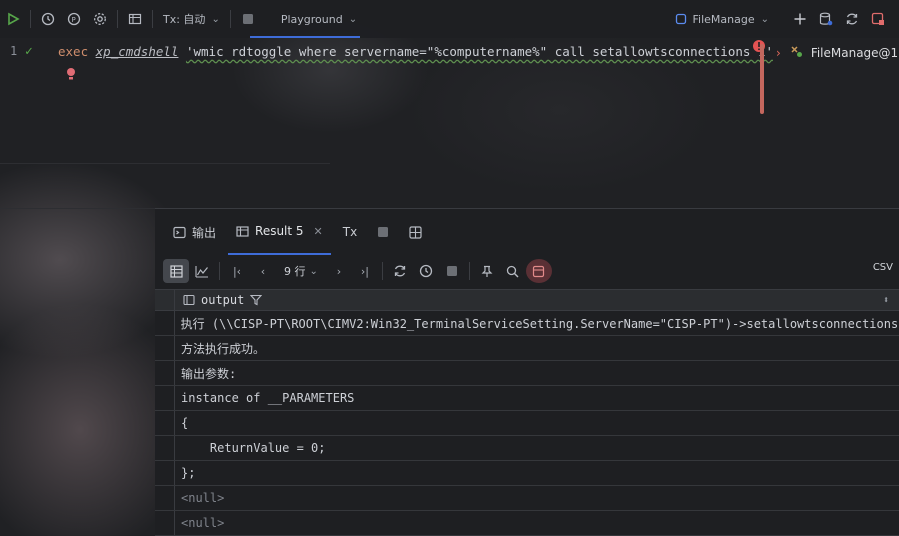 The image size is (899, 536). I want to click on table-cell: 方法执行成功。, so click(220, 348).